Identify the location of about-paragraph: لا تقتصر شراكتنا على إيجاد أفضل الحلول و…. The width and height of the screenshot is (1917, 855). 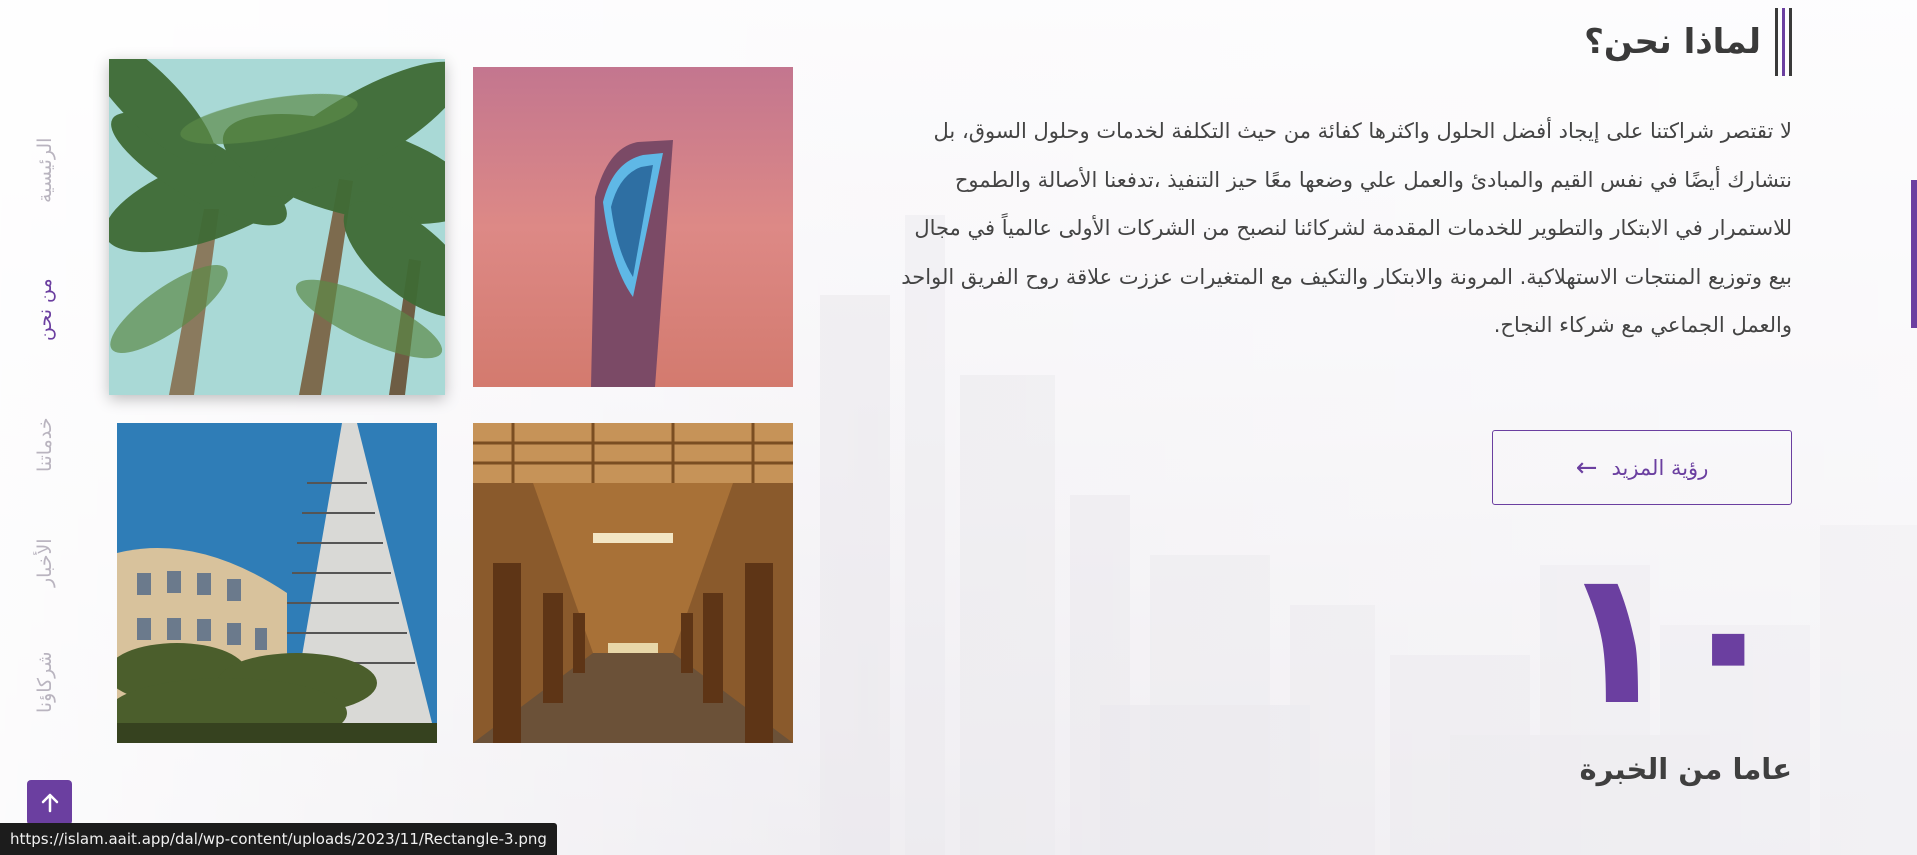
(1346, 228).